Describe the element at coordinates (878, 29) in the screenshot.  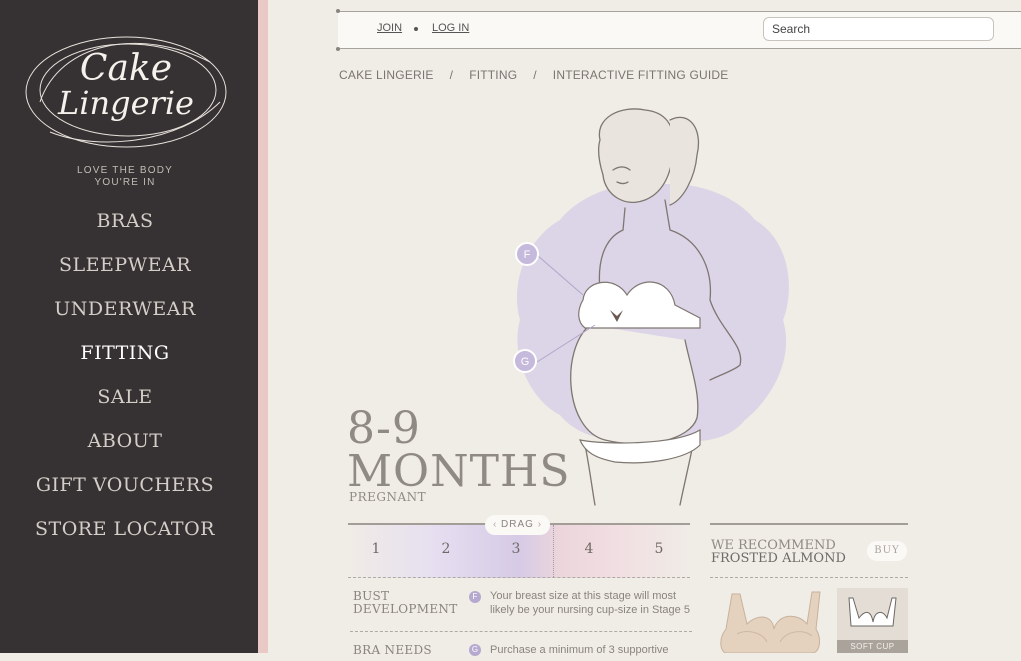
I see `search-input` at that location.